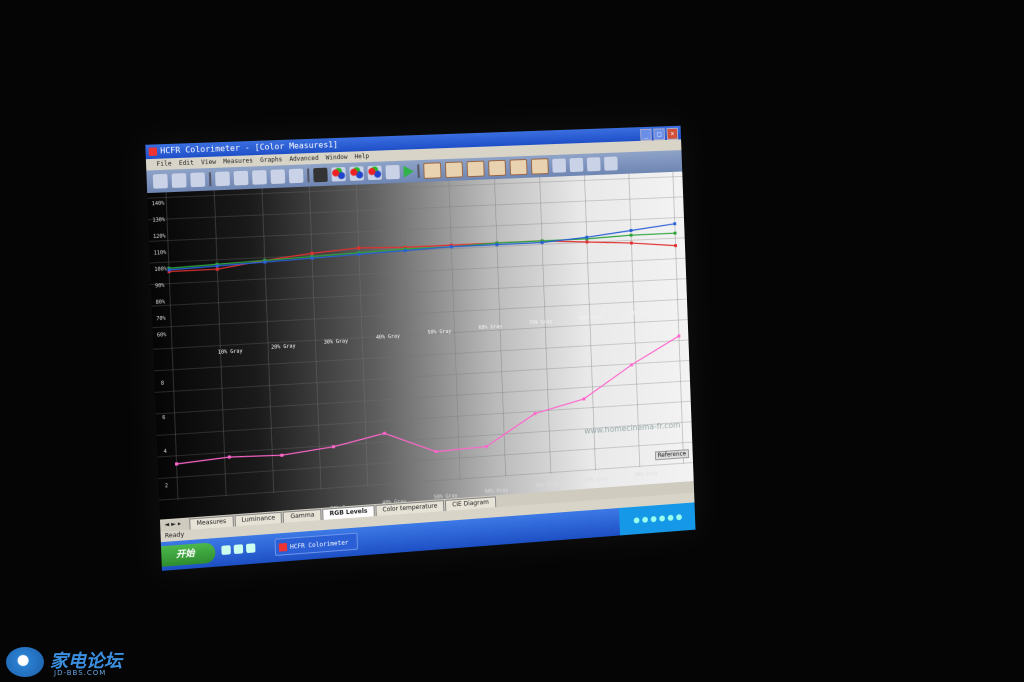  What do you see at coordinates (296, 176) in the screenshot?
I see `help-icon` at bounding box center [296, 176].